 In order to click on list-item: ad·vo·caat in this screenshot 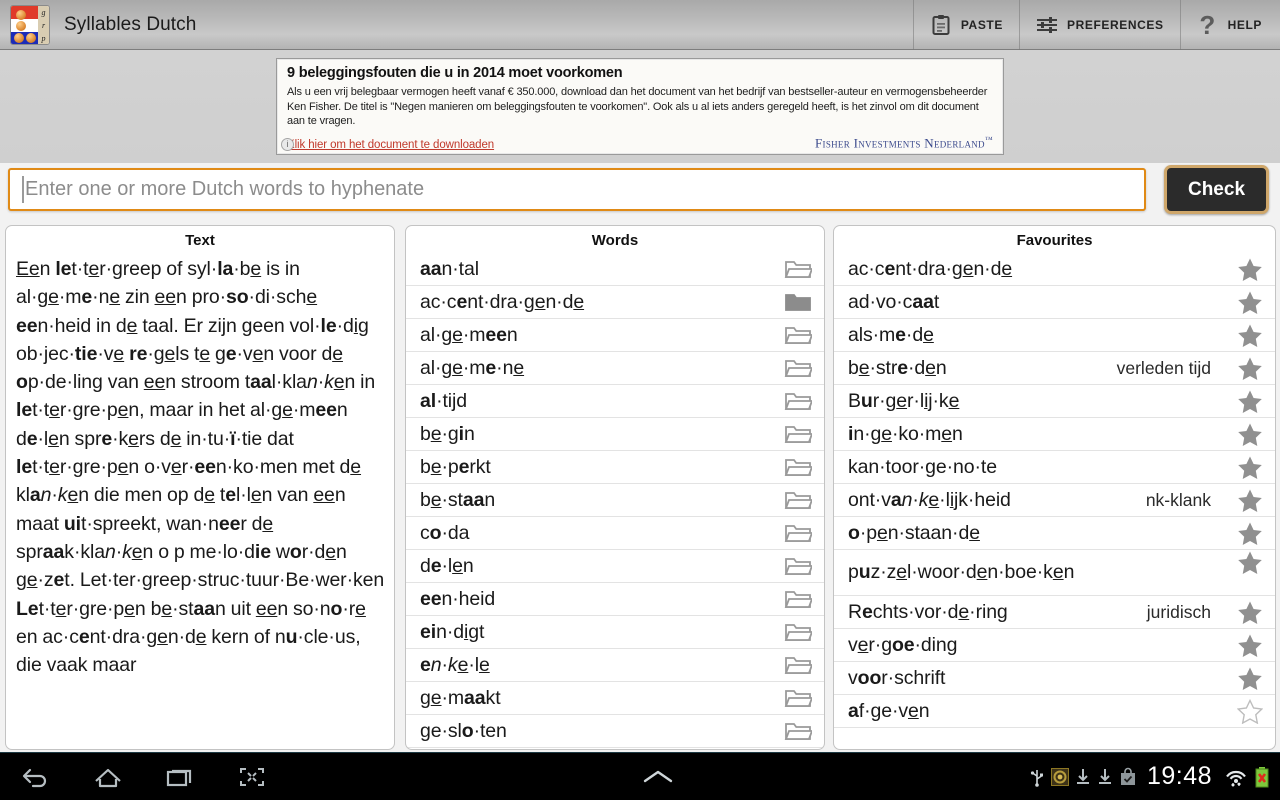, I will do `click(1054, 302)`.